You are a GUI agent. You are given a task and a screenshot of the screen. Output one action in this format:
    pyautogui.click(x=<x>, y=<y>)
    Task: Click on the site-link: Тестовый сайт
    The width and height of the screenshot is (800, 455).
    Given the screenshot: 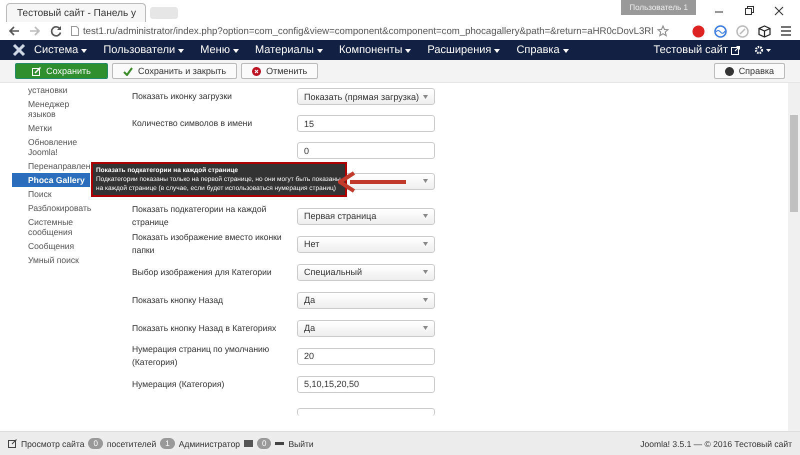 What is the action you would take?
    pyautogui.click(x=688, y=50)
    